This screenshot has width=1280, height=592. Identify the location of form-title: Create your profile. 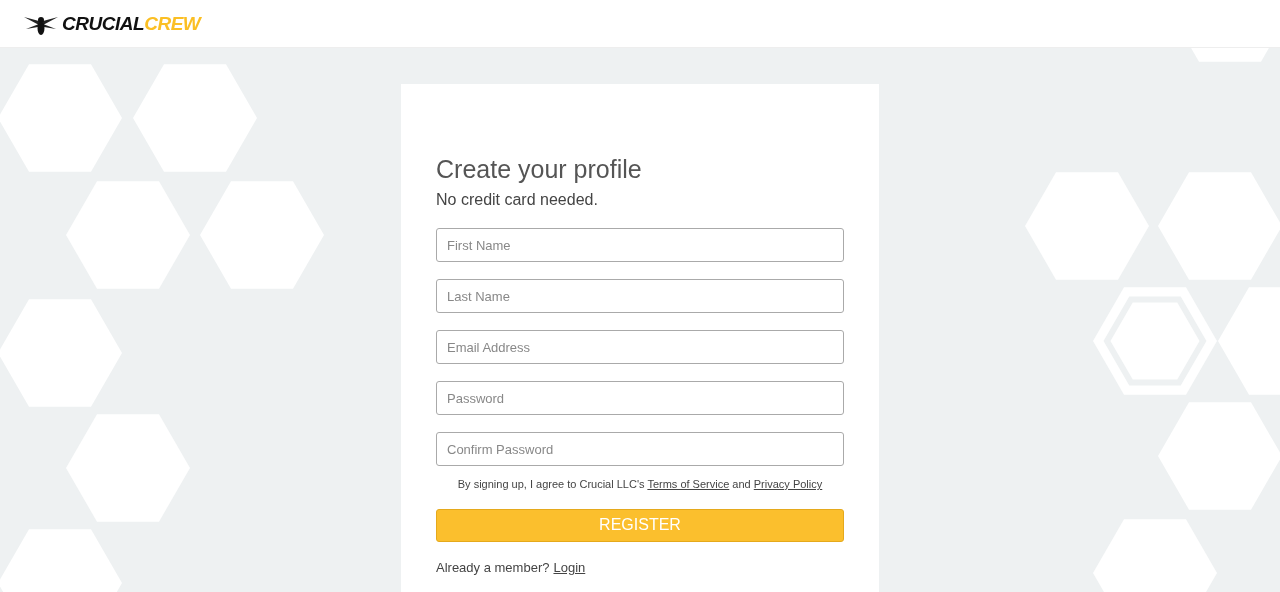
(539, 169).